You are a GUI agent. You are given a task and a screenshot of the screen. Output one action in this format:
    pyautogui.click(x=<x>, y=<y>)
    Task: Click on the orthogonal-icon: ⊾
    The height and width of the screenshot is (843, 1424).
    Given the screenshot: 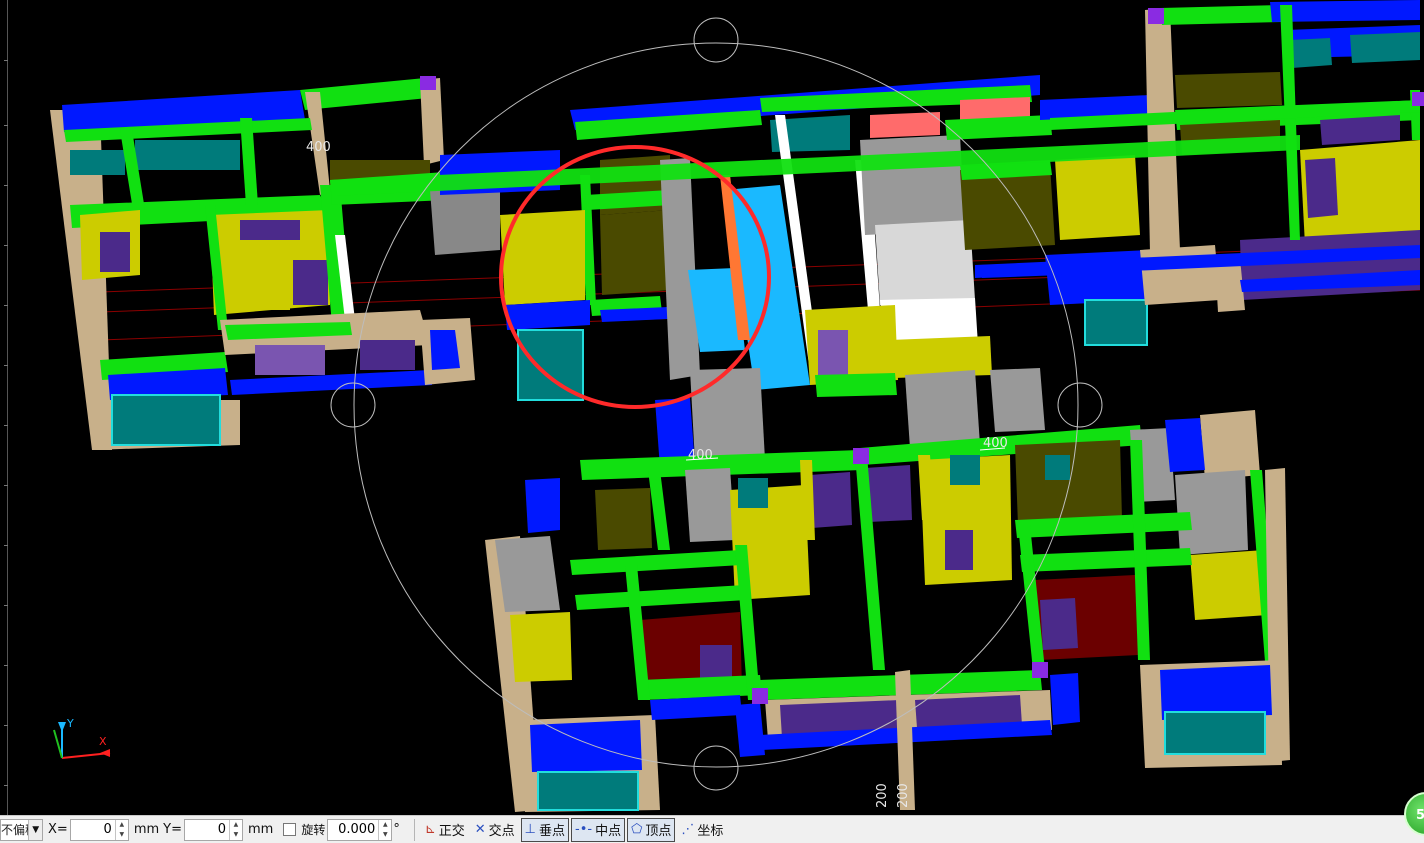 What is the action you would take?
    pyautogui.click(x=430, y=829)
    